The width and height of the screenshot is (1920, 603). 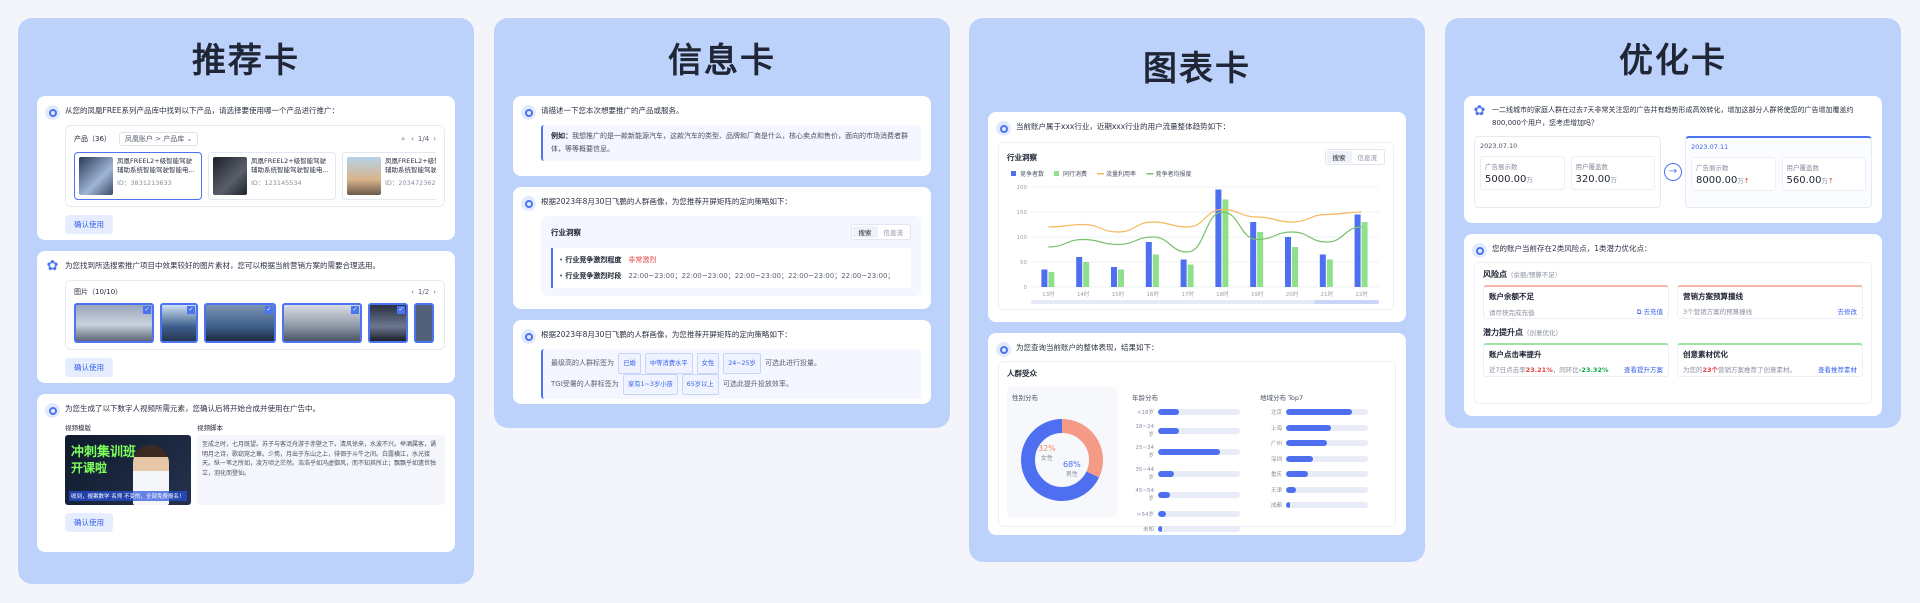 What do you see at coordinates (1515, 354) in the screenshot?
I see `potential-item-title: 账户点击率提升` at bounding box center [1515, 354].